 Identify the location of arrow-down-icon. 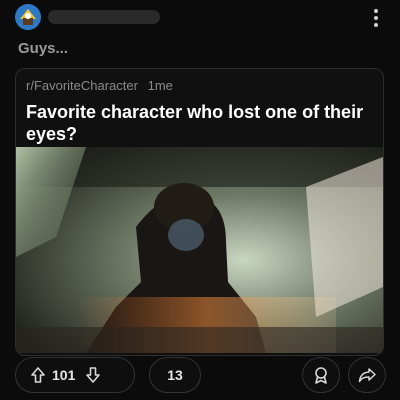
(93, 375).